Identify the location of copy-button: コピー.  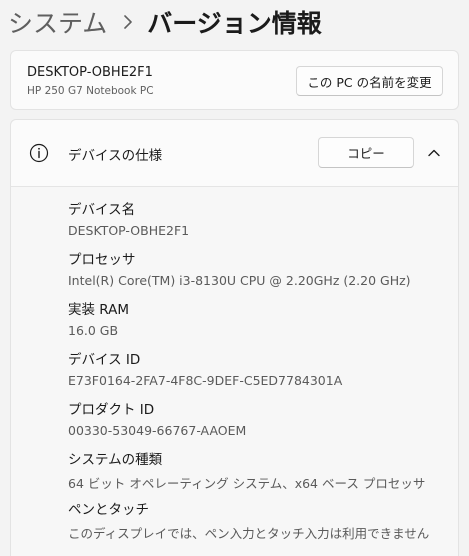
(366, 152).